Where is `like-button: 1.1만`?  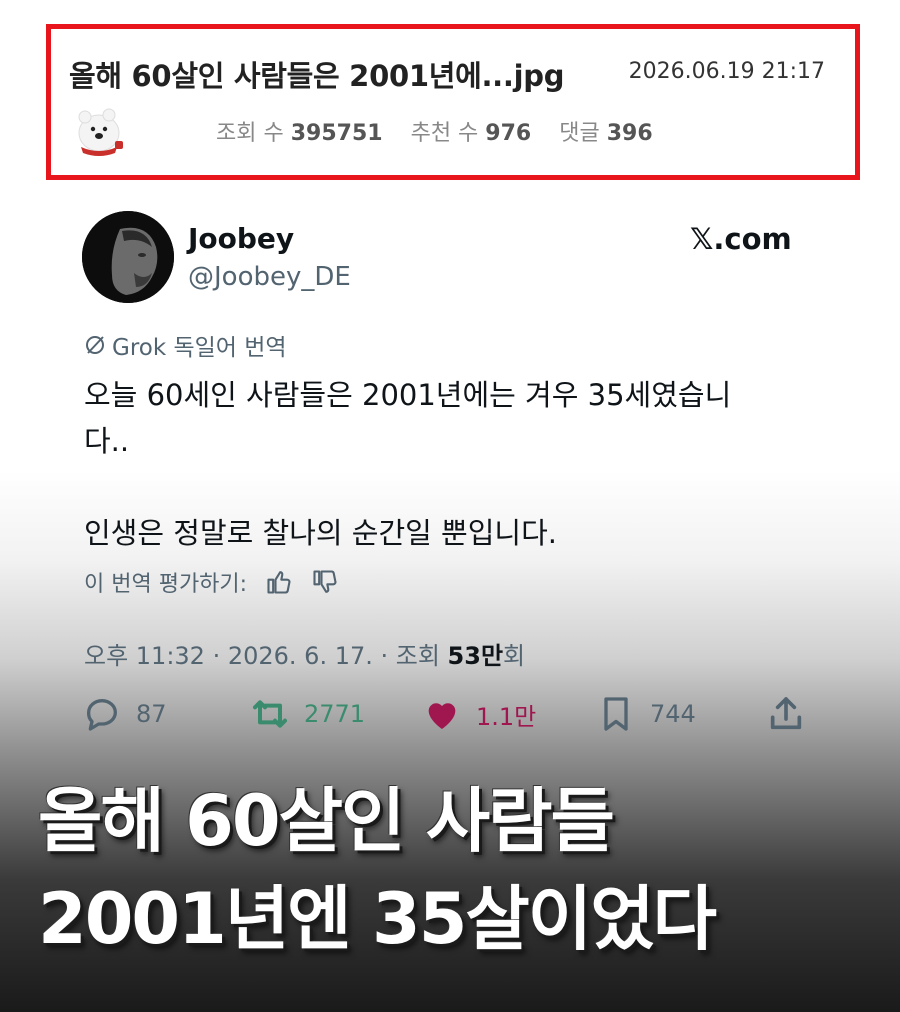
like-button: 1.1만 is located at coordinates (479, 714).